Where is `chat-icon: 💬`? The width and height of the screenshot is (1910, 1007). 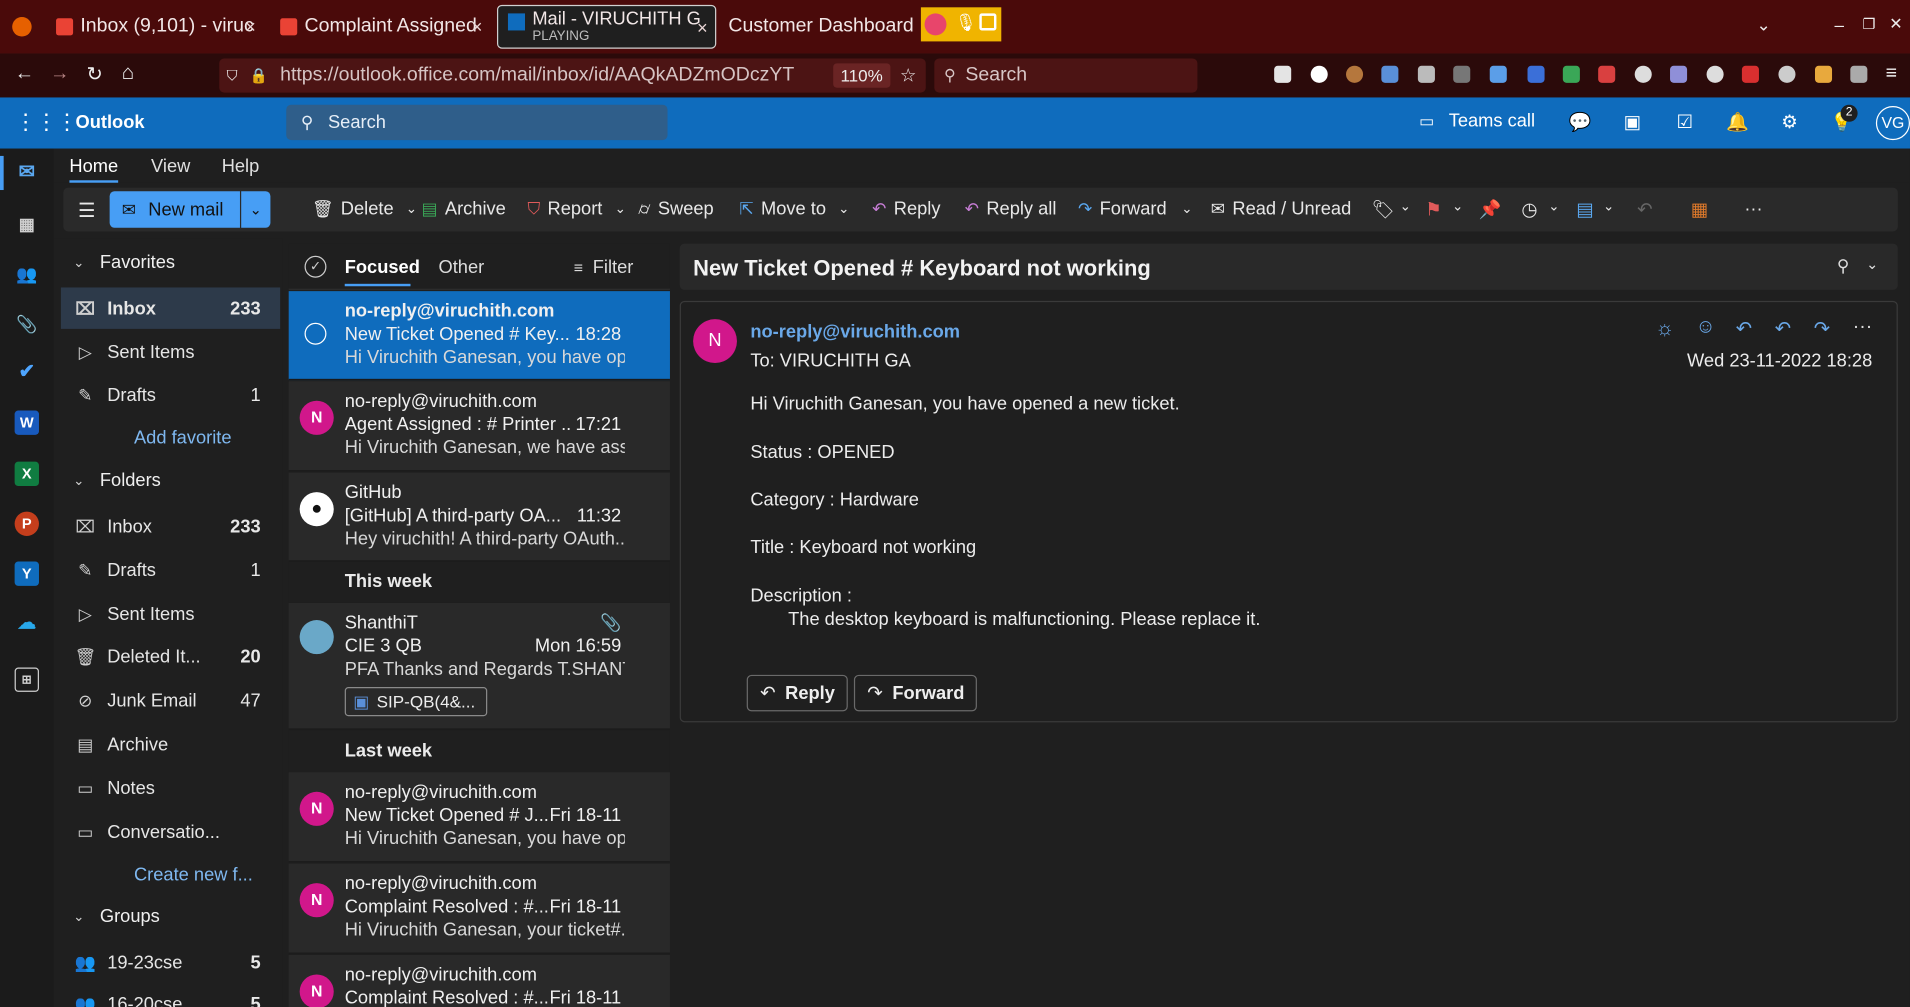 chat-icon: 💬 is located at coordinates (1580, 123).